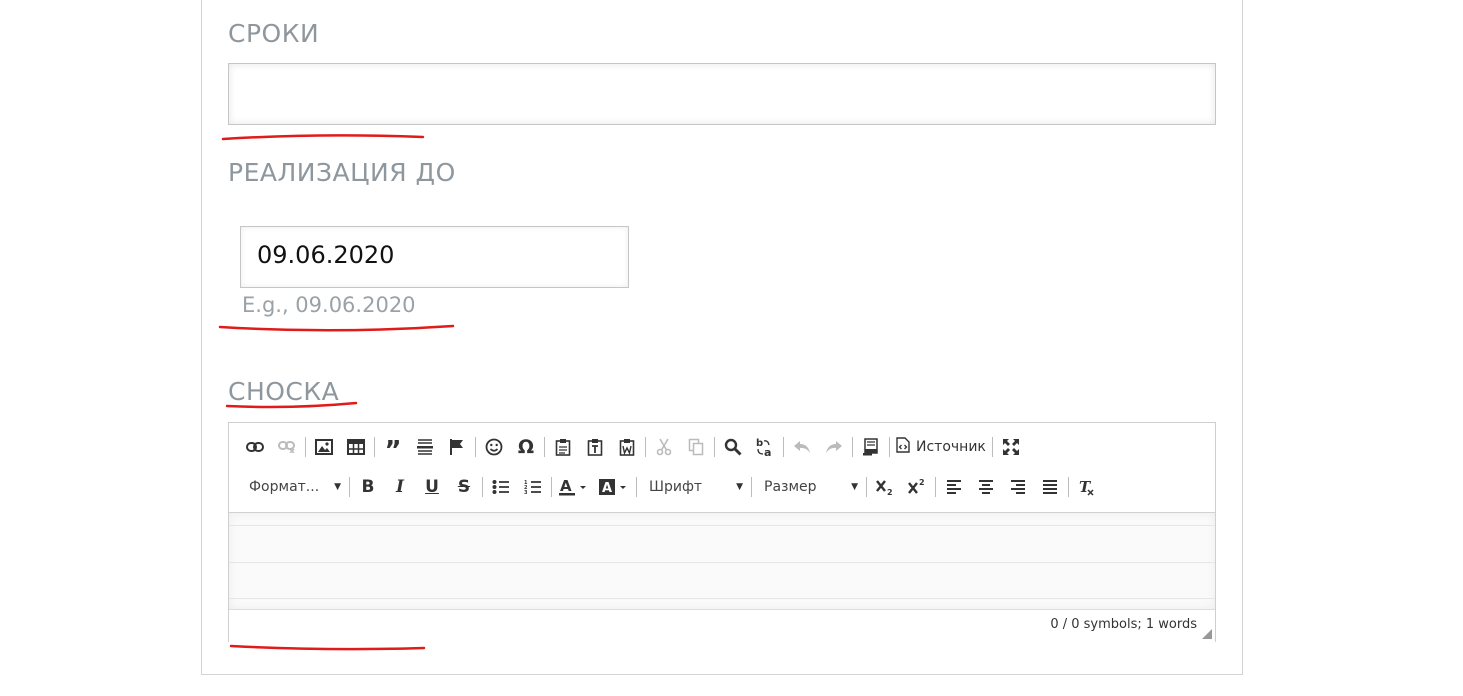 Image resolution: width=1463 pixels, height=696 pixels. Describe the element at coordinates (400, 487) in the screenshot. I see `italic-icon: I` at that location.